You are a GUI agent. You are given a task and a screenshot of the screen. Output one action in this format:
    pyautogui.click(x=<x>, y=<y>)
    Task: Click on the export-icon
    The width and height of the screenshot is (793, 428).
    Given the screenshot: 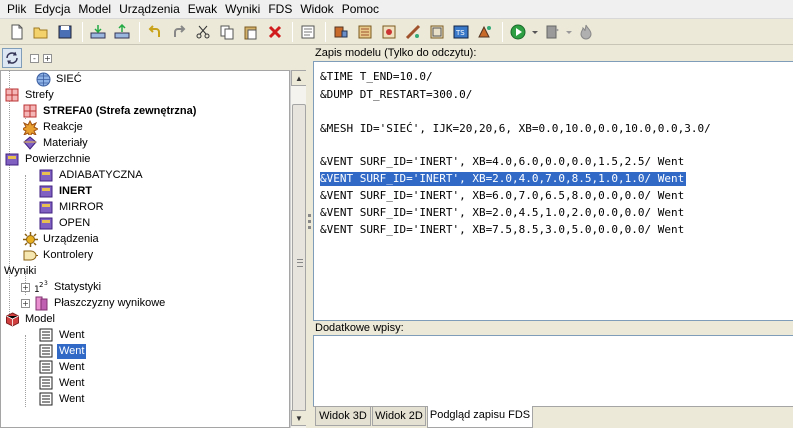 What is the action you would take?
    pyautogui.click(x=122, y=32)
    